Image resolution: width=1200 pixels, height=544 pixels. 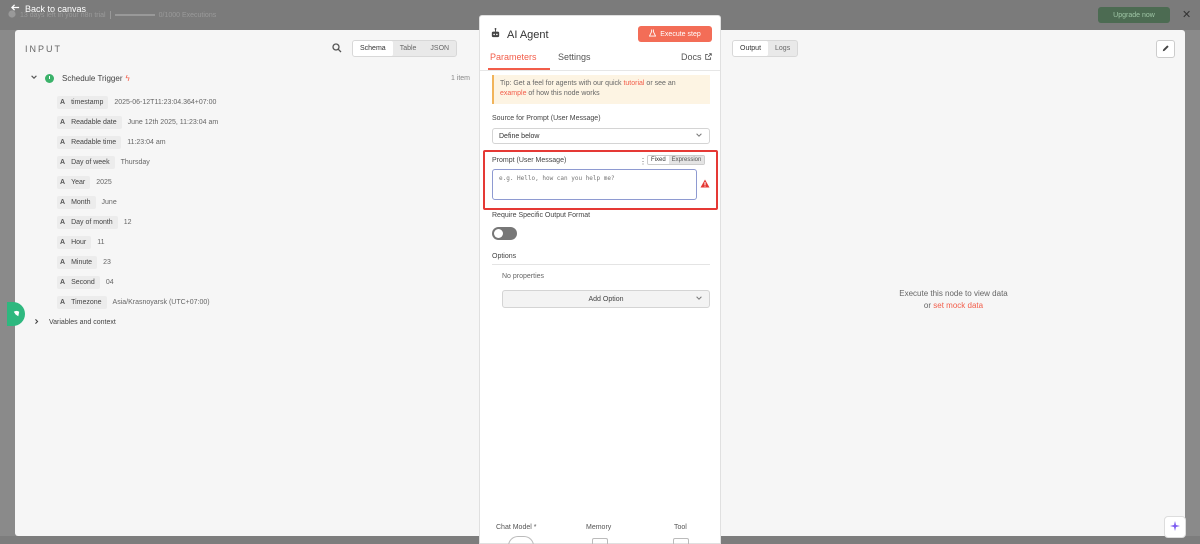 I want to click on field-value: 2025-06-12T11:23:04.364+07:00, so click(x=165, y=102).